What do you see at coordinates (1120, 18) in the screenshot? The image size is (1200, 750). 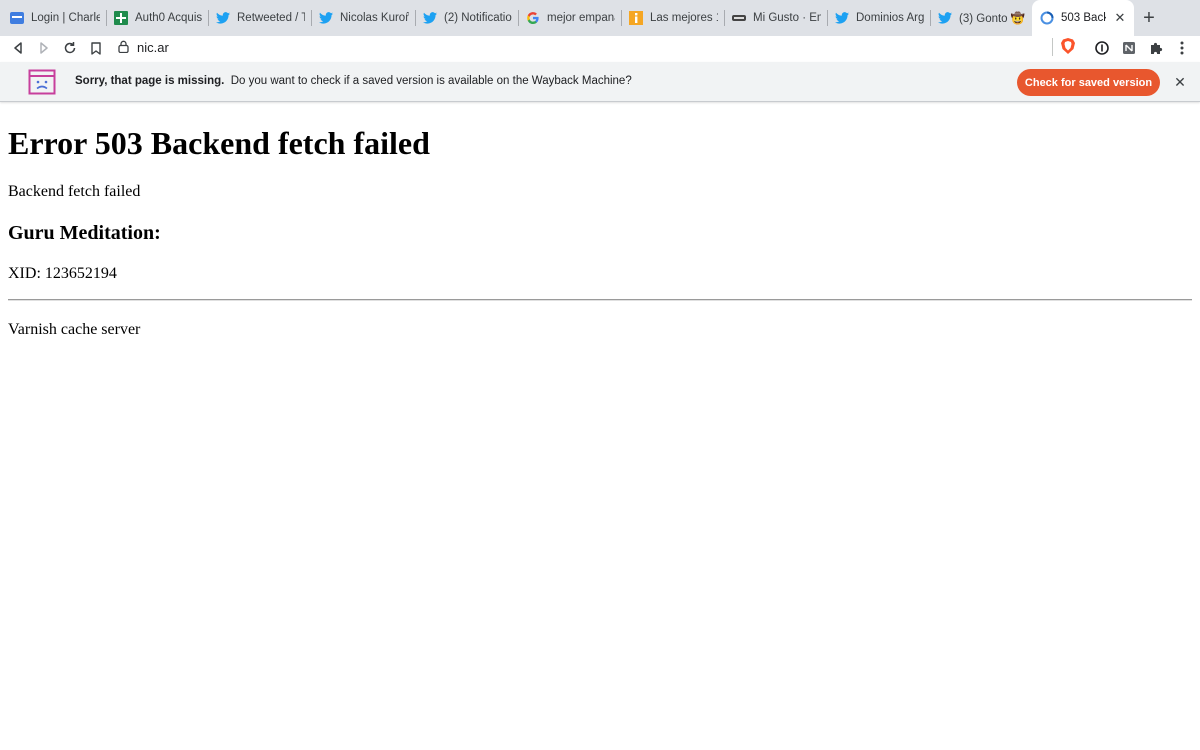 I see `close-tab-icon: ✕` at bounding box center [1120, 18].